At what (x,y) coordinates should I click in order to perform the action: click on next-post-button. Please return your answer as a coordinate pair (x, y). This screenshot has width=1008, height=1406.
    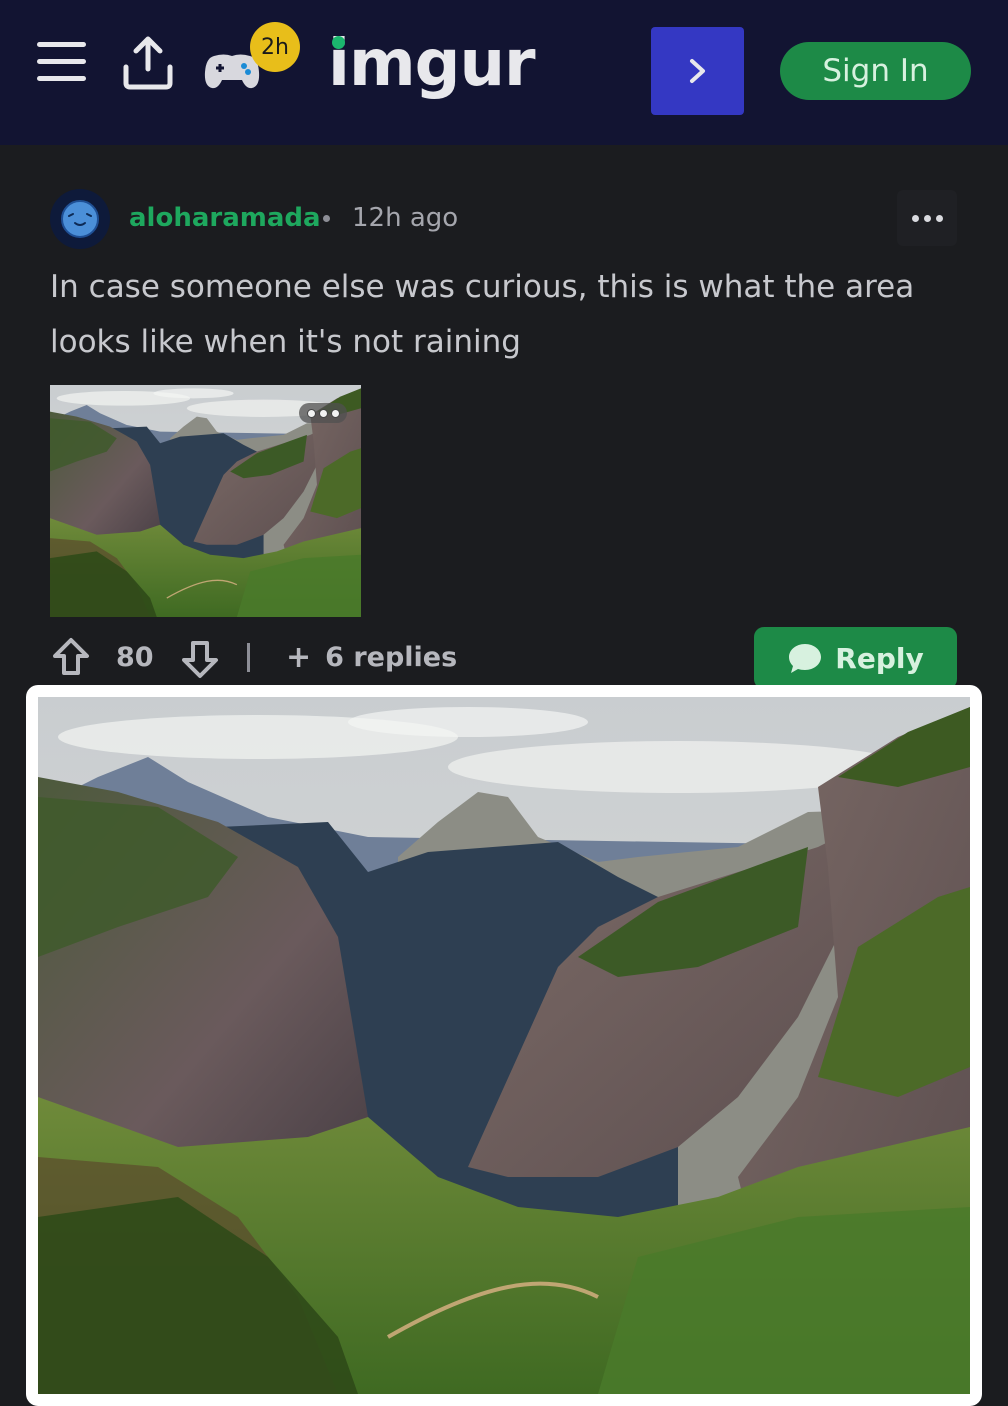
    Looking at the image, I should click on (697, 71).